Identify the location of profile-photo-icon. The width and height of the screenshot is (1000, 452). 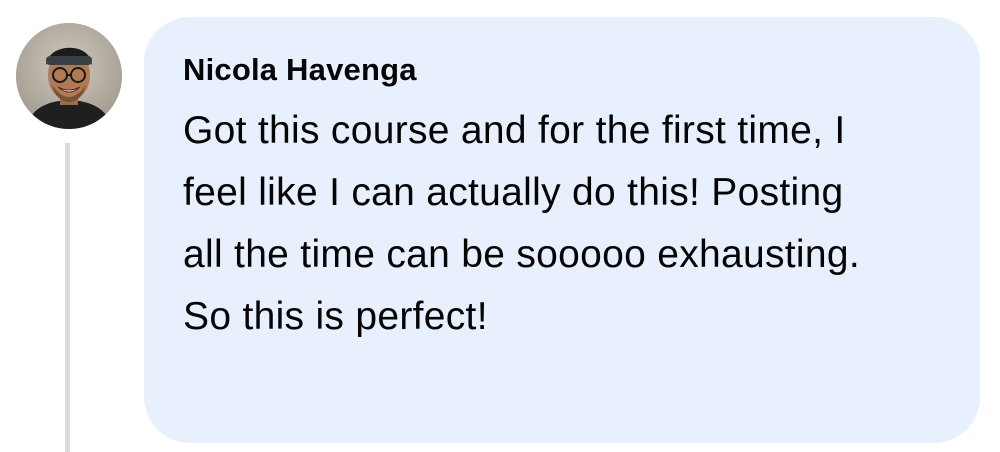
(69, 76).